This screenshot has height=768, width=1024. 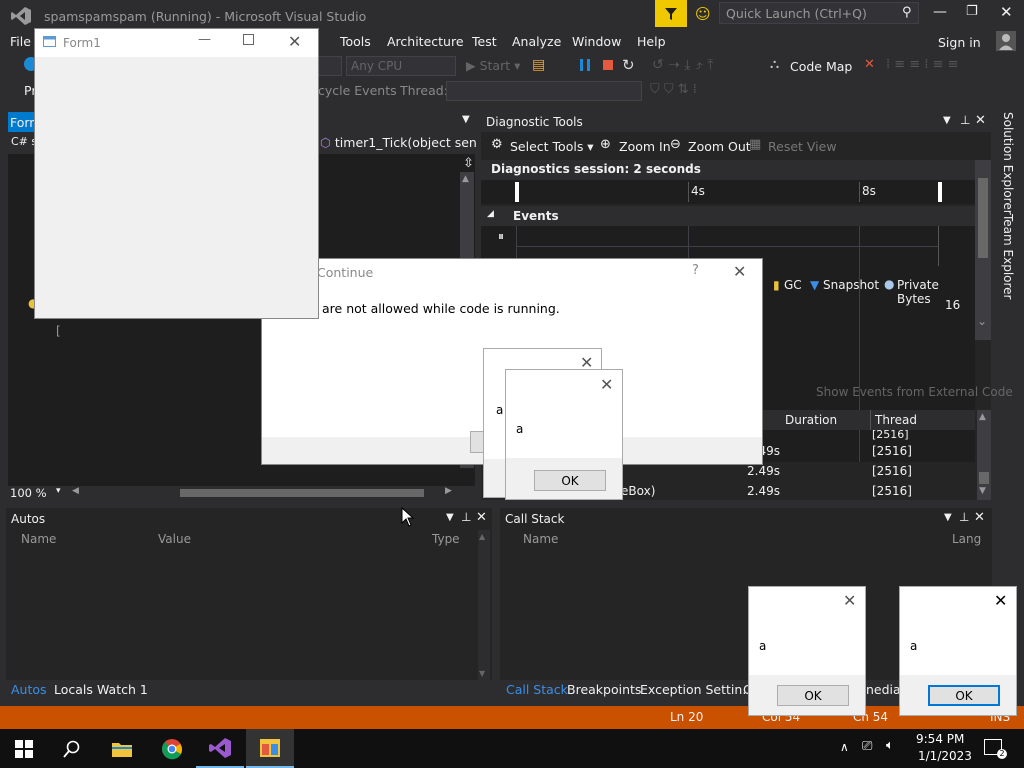 I want to click on reset-view-button: Reset View, so click(x=802, y=146).